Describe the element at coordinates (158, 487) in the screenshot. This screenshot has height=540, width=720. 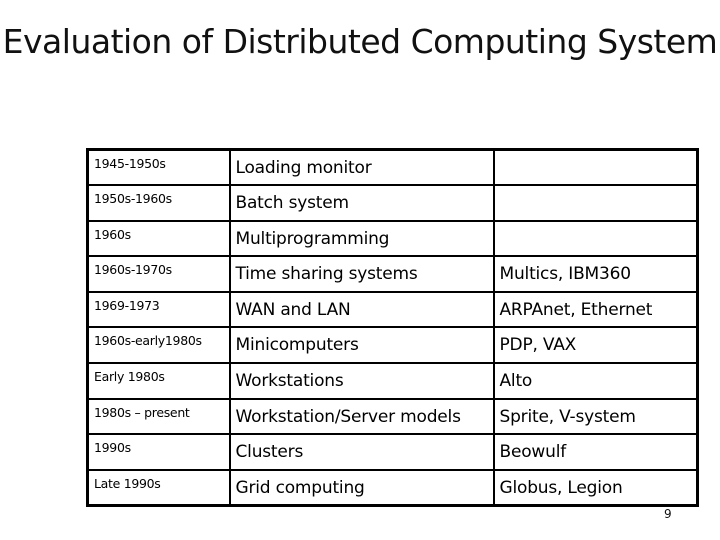
I see `era-cell: Late 1990s` at that location.